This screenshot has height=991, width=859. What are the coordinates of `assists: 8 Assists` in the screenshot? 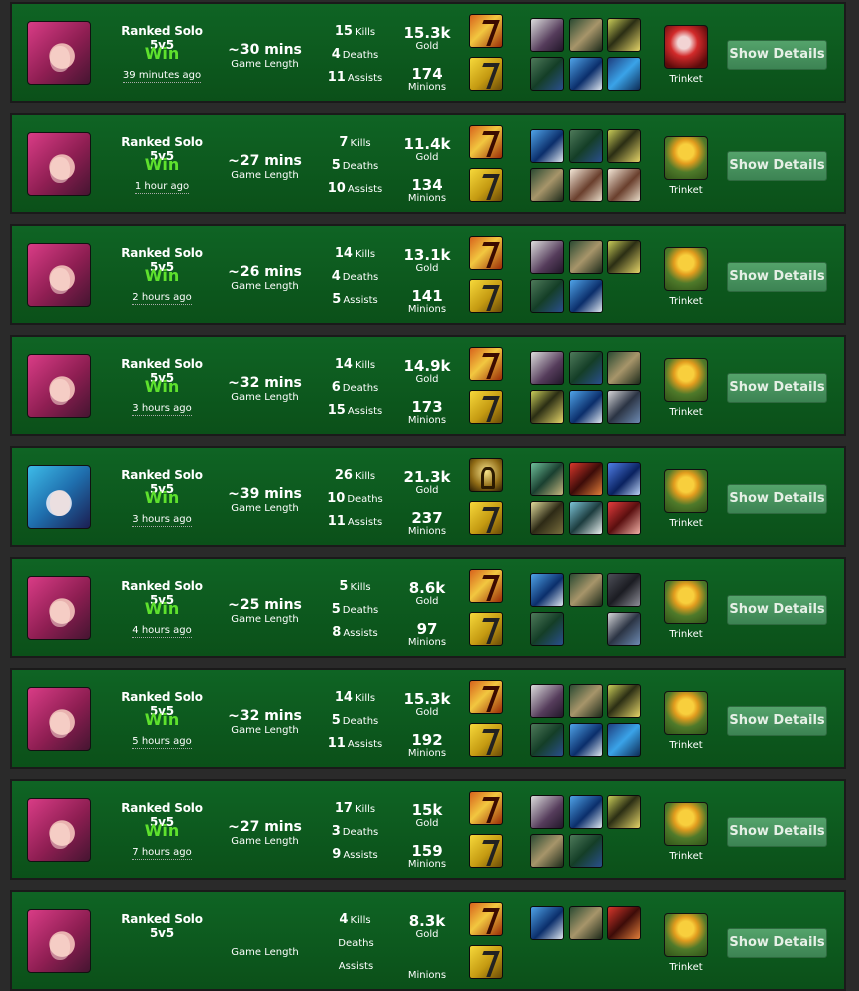 It's located at (355, 632).